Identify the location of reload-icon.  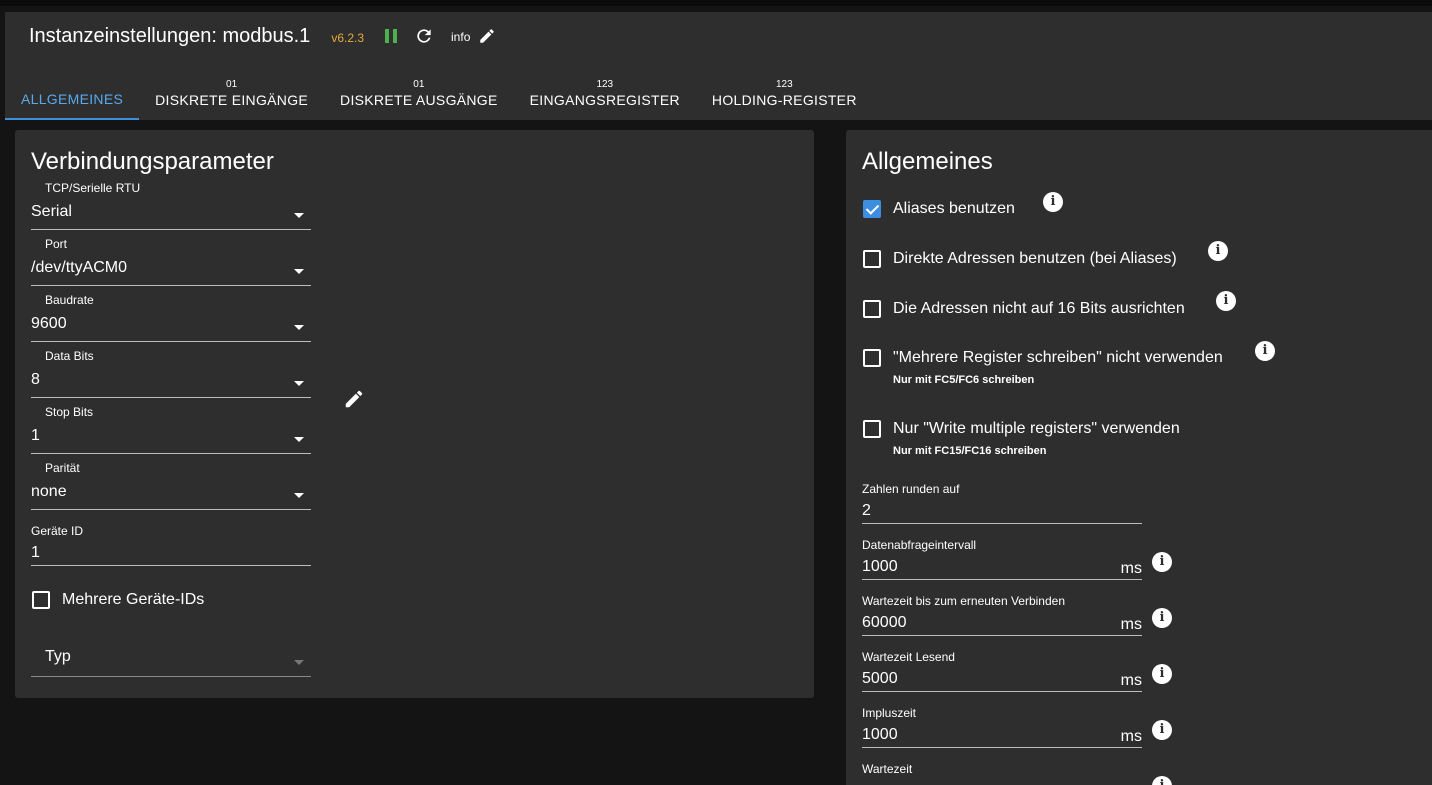
(424, 36).